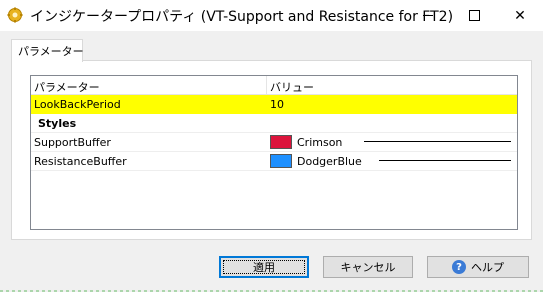 The image size is (543, 292). I want to click on close-icon: ✕, so click(520, 15).